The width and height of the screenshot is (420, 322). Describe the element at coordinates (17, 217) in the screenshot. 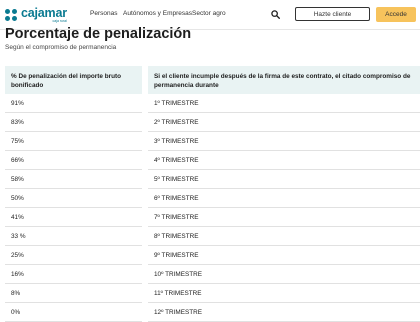

I see `penalty-percent-cell: 41%` at that location.